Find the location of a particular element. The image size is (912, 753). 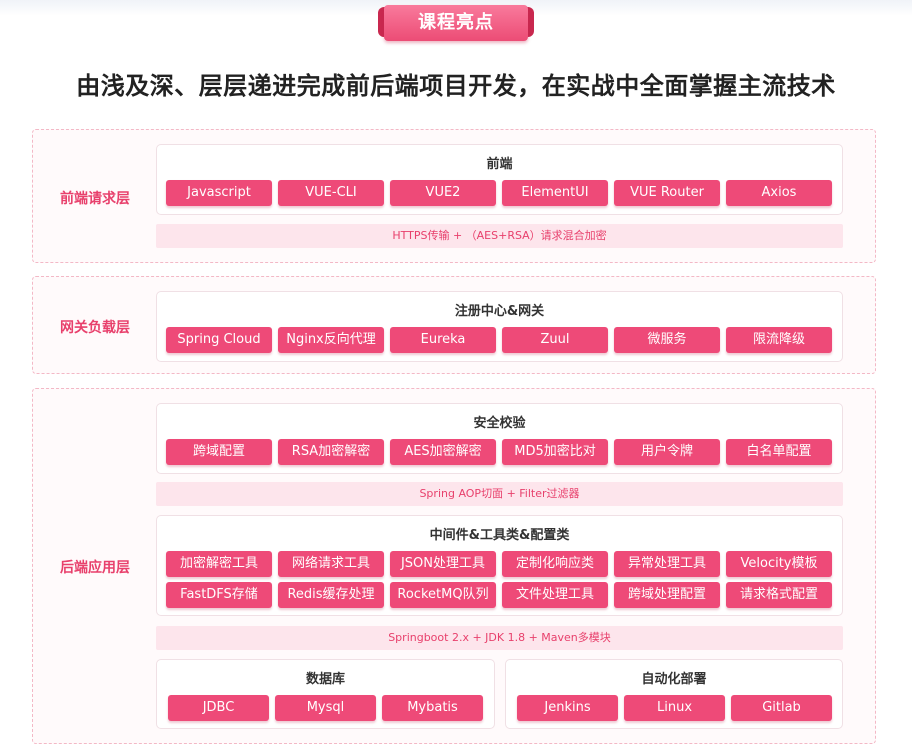

tech-chip: Nginx反向代理 is located at coordinates (331, 340).